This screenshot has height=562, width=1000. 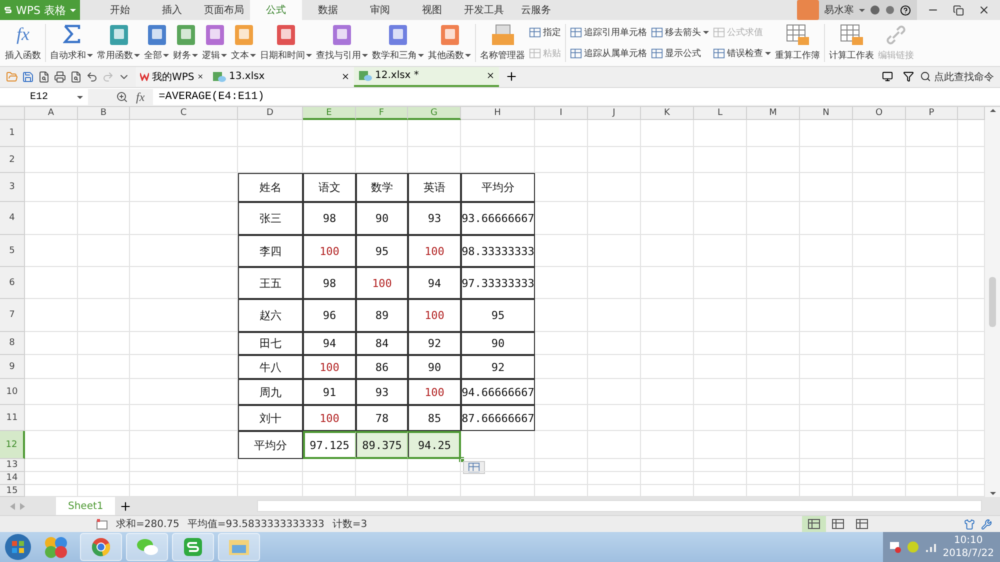 What do you see at coordinates (342, 43) in the screenshot?
I see `ribbon-button: 查找与引用` at bounding box center [342, 43].